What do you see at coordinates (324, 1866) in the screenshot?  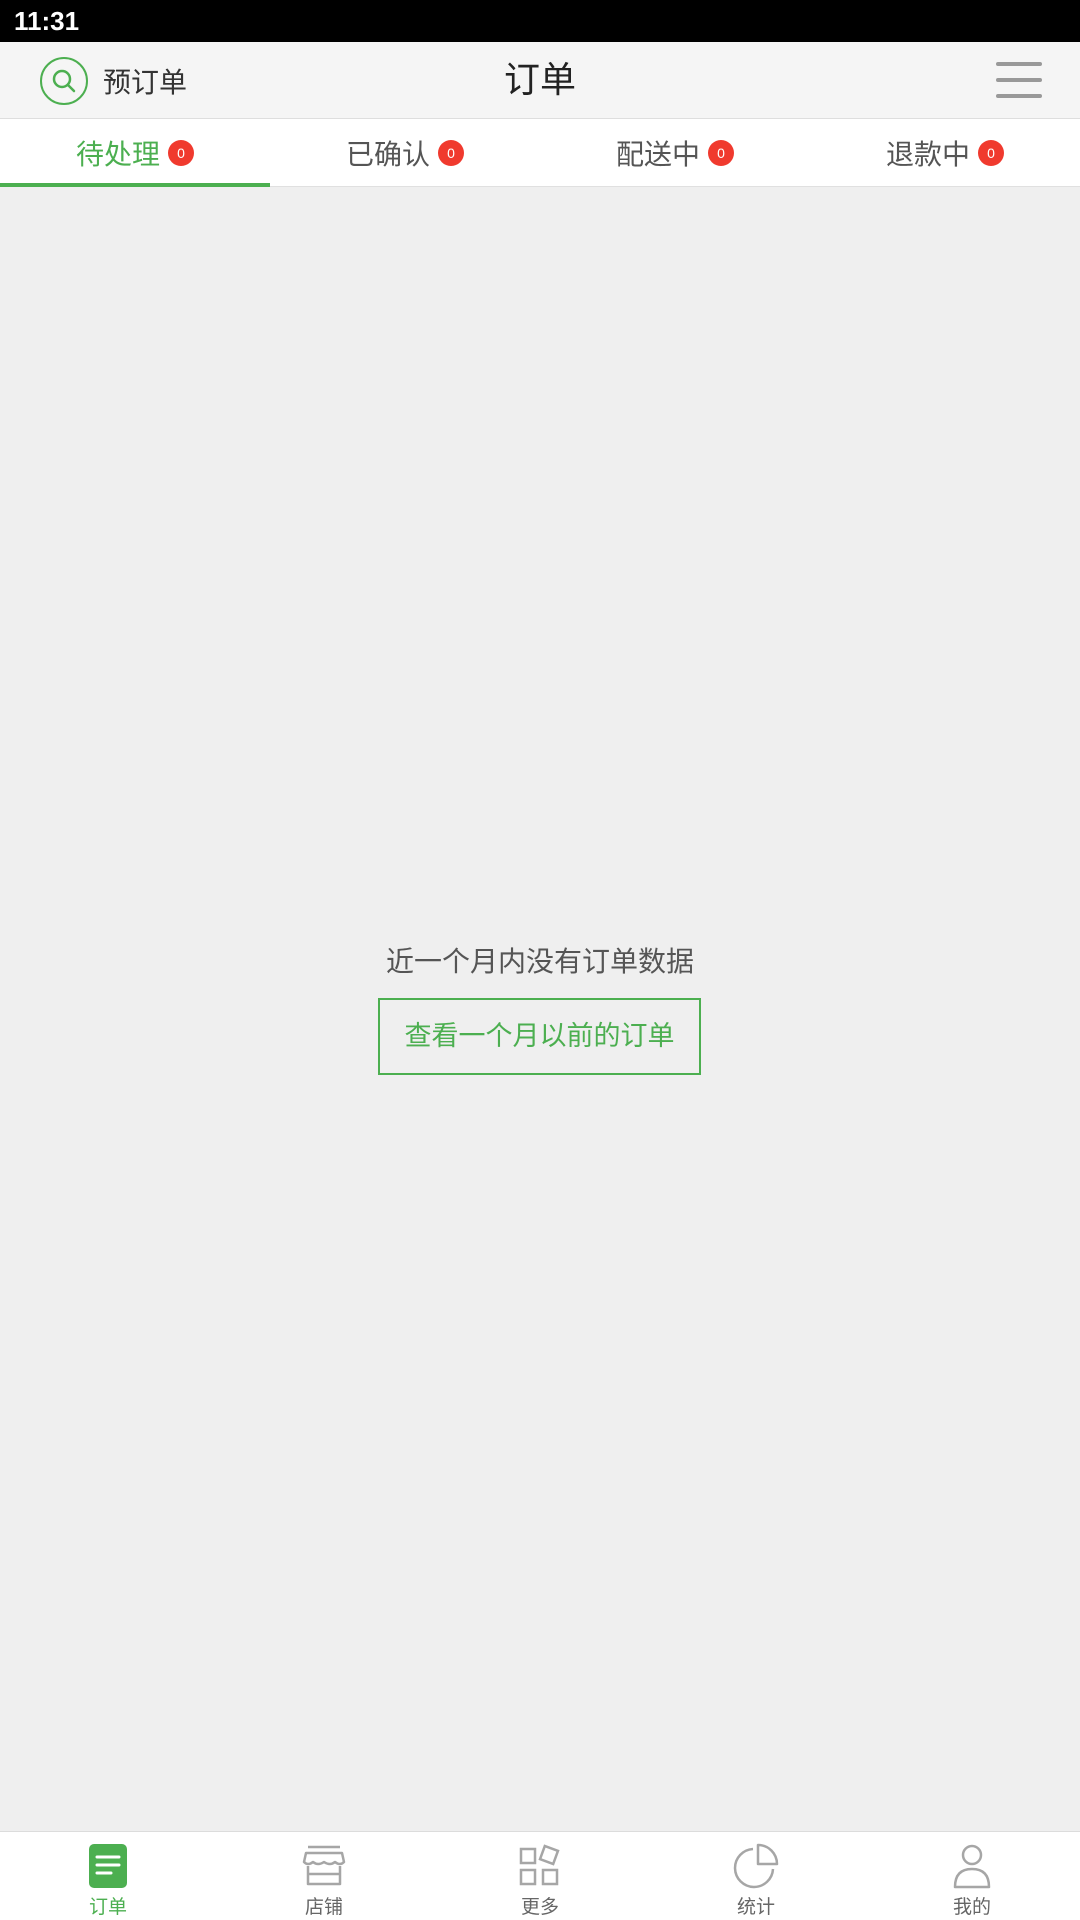 I see `store-icon` at bounding box center [324, 1866].